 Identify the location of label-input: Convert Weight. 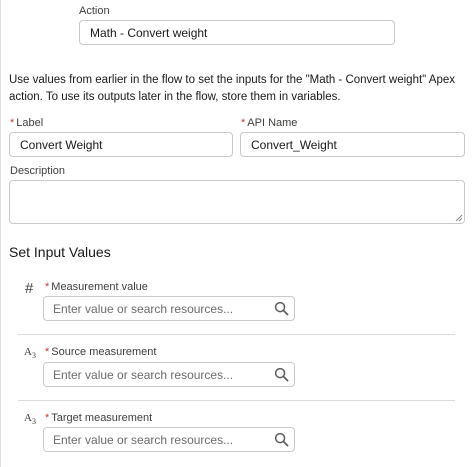
(121, 144).